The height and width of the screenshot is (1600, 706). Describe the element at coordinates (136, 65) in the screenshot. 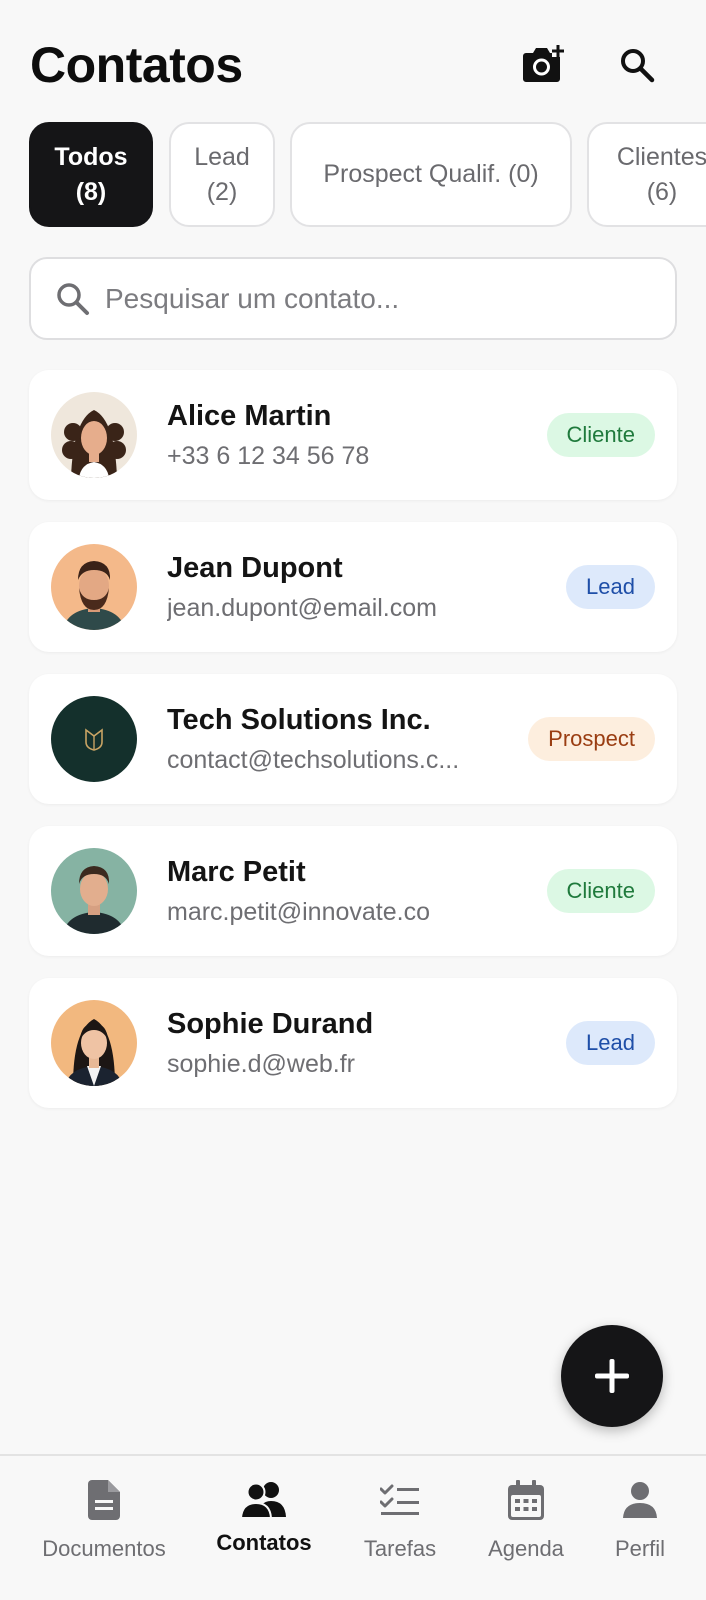

I see `page-title: Contatos` at that location.